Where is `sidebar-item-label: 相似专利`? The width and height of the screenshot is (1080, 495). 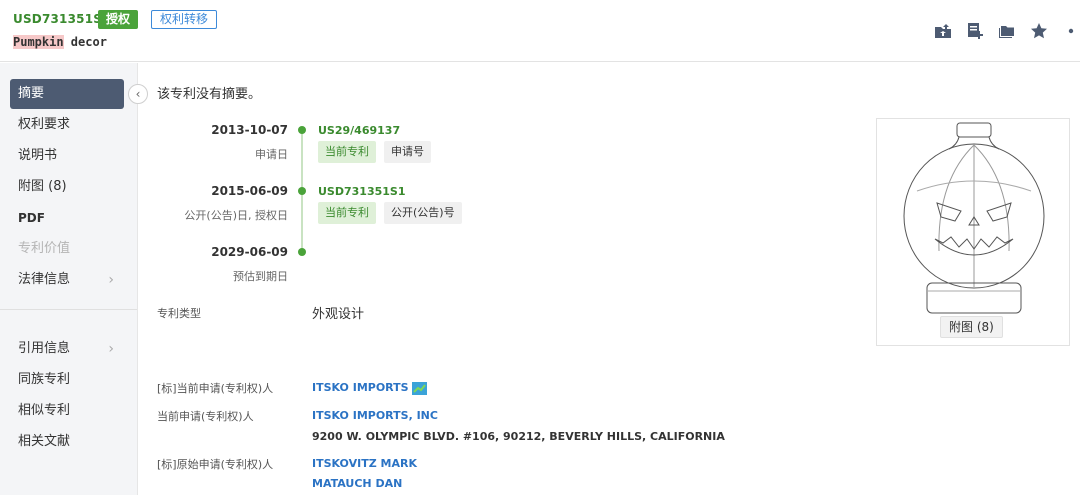
sidebar-item-label: 相似专利 is located at coordinates (44, 410).